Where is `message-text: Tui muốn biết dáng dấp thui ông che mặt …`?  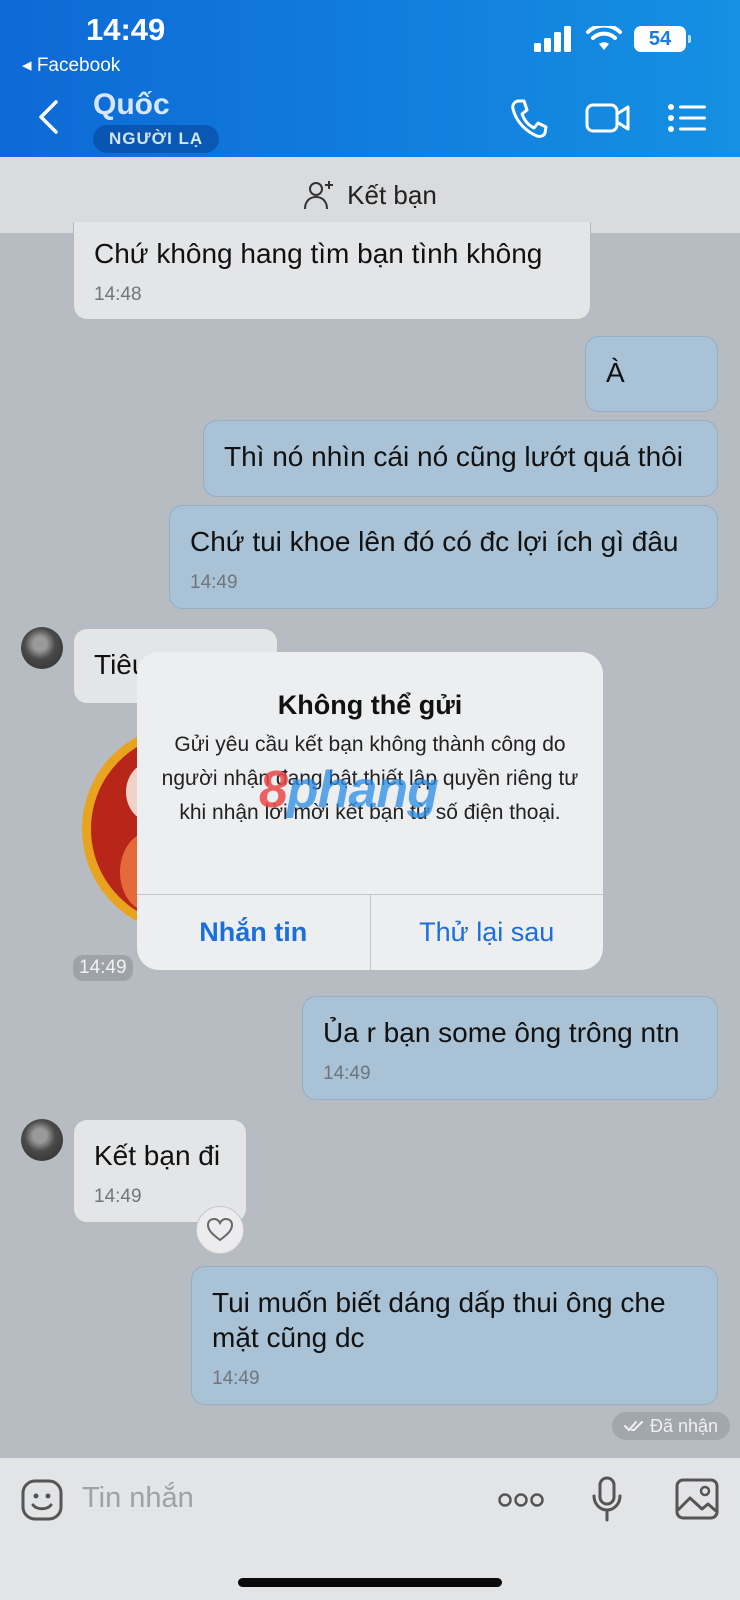 message-text: Tui muốn biết dáng dấp thui ông che mặt … is located at coordinates (439, 1320).